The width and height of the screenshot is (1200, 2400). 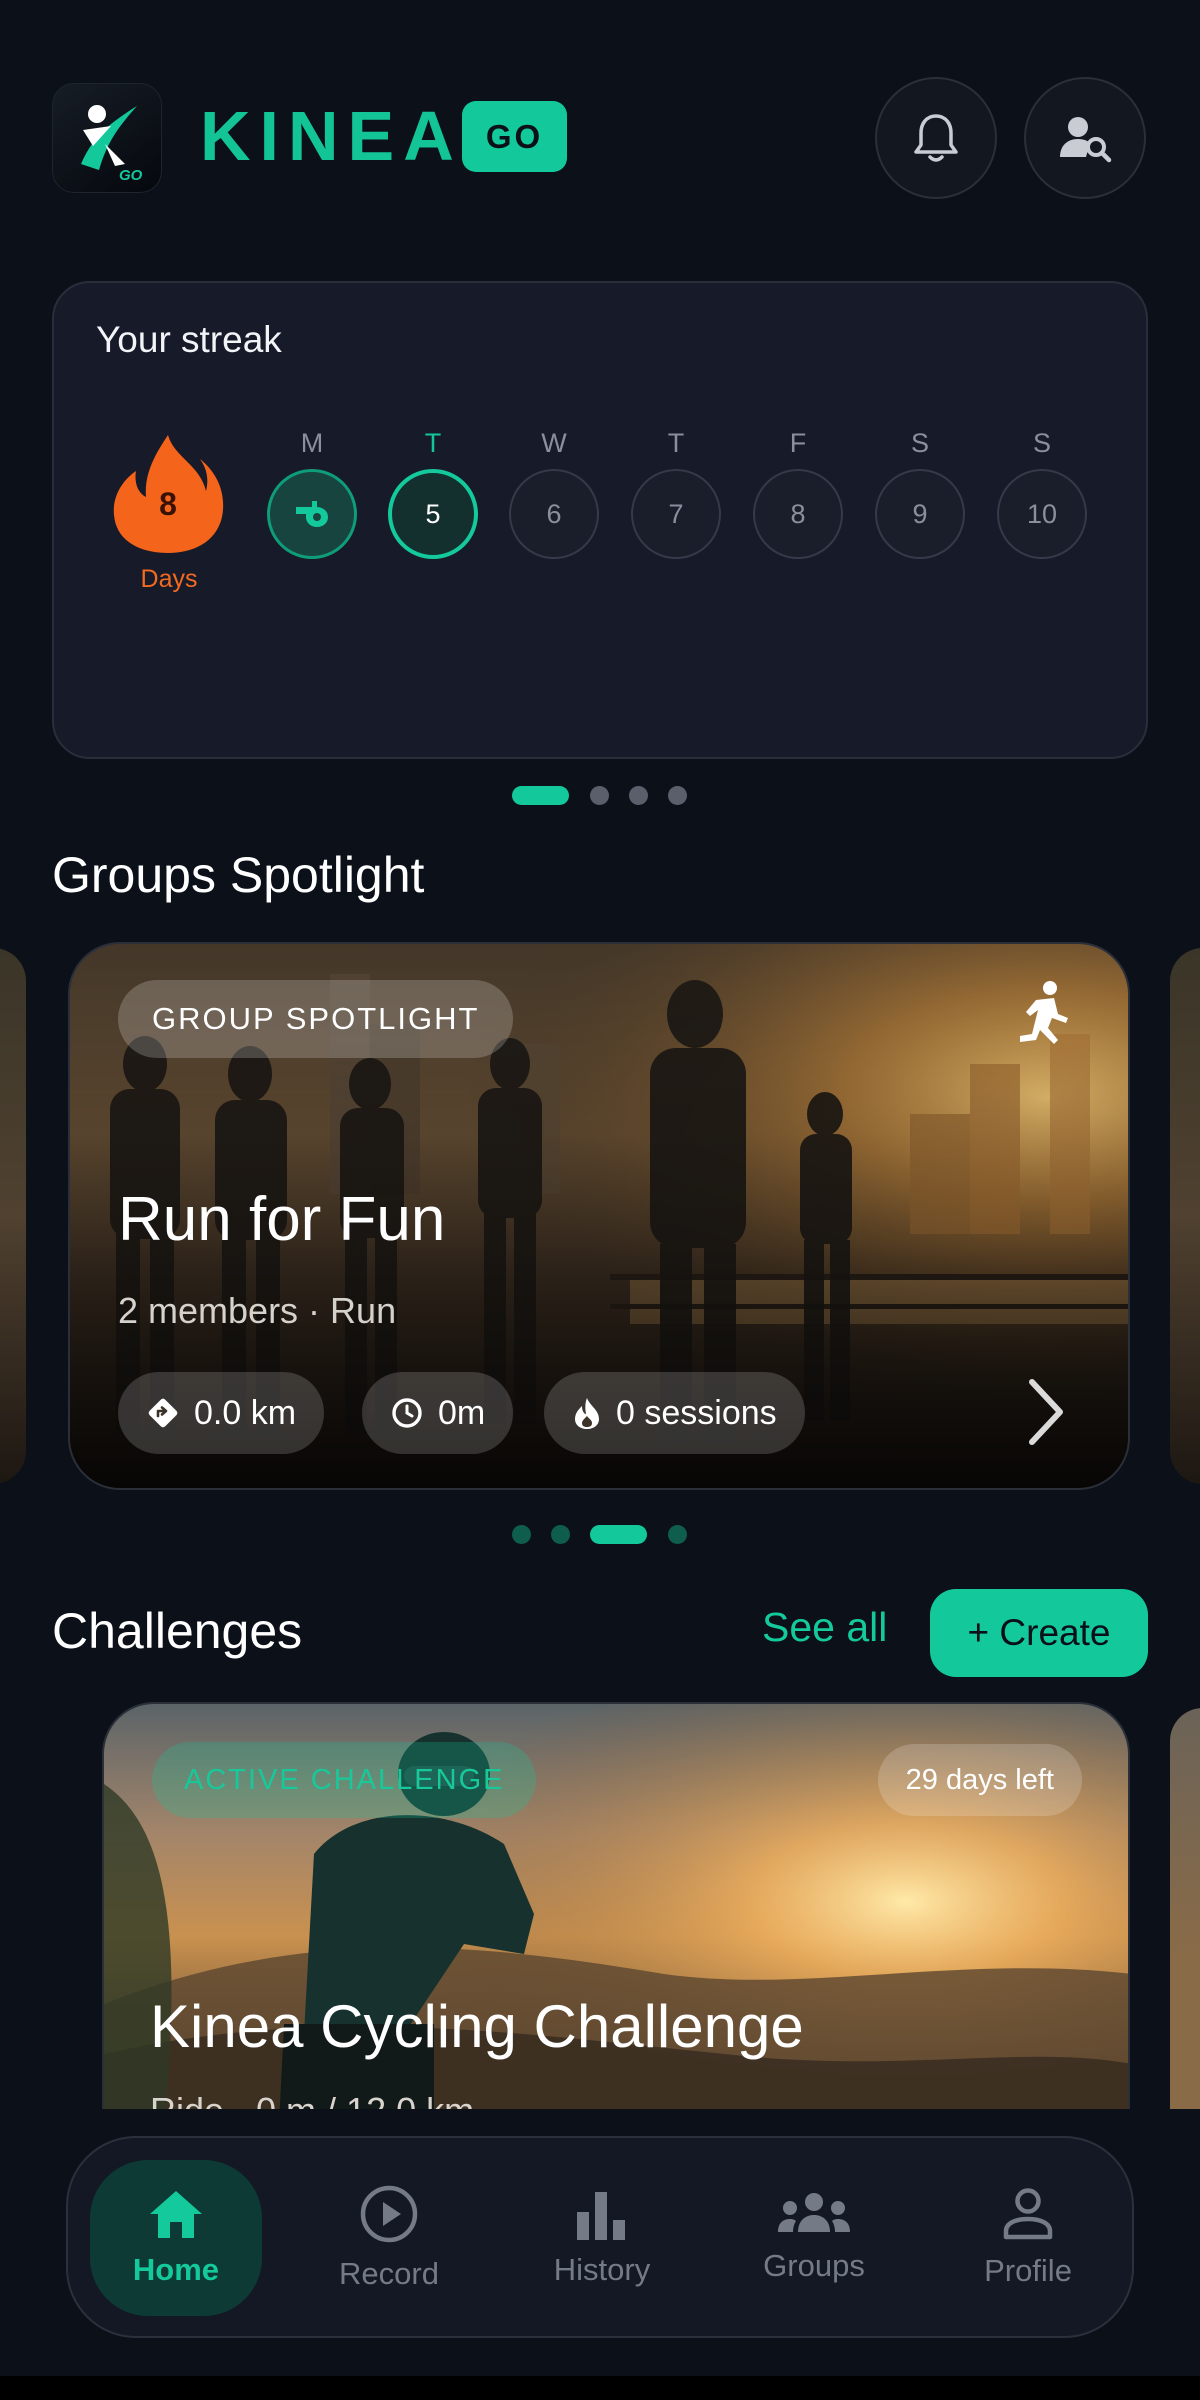 I want to click on groups-section-title: Groups Spotlight, so click(x=238, y=875).